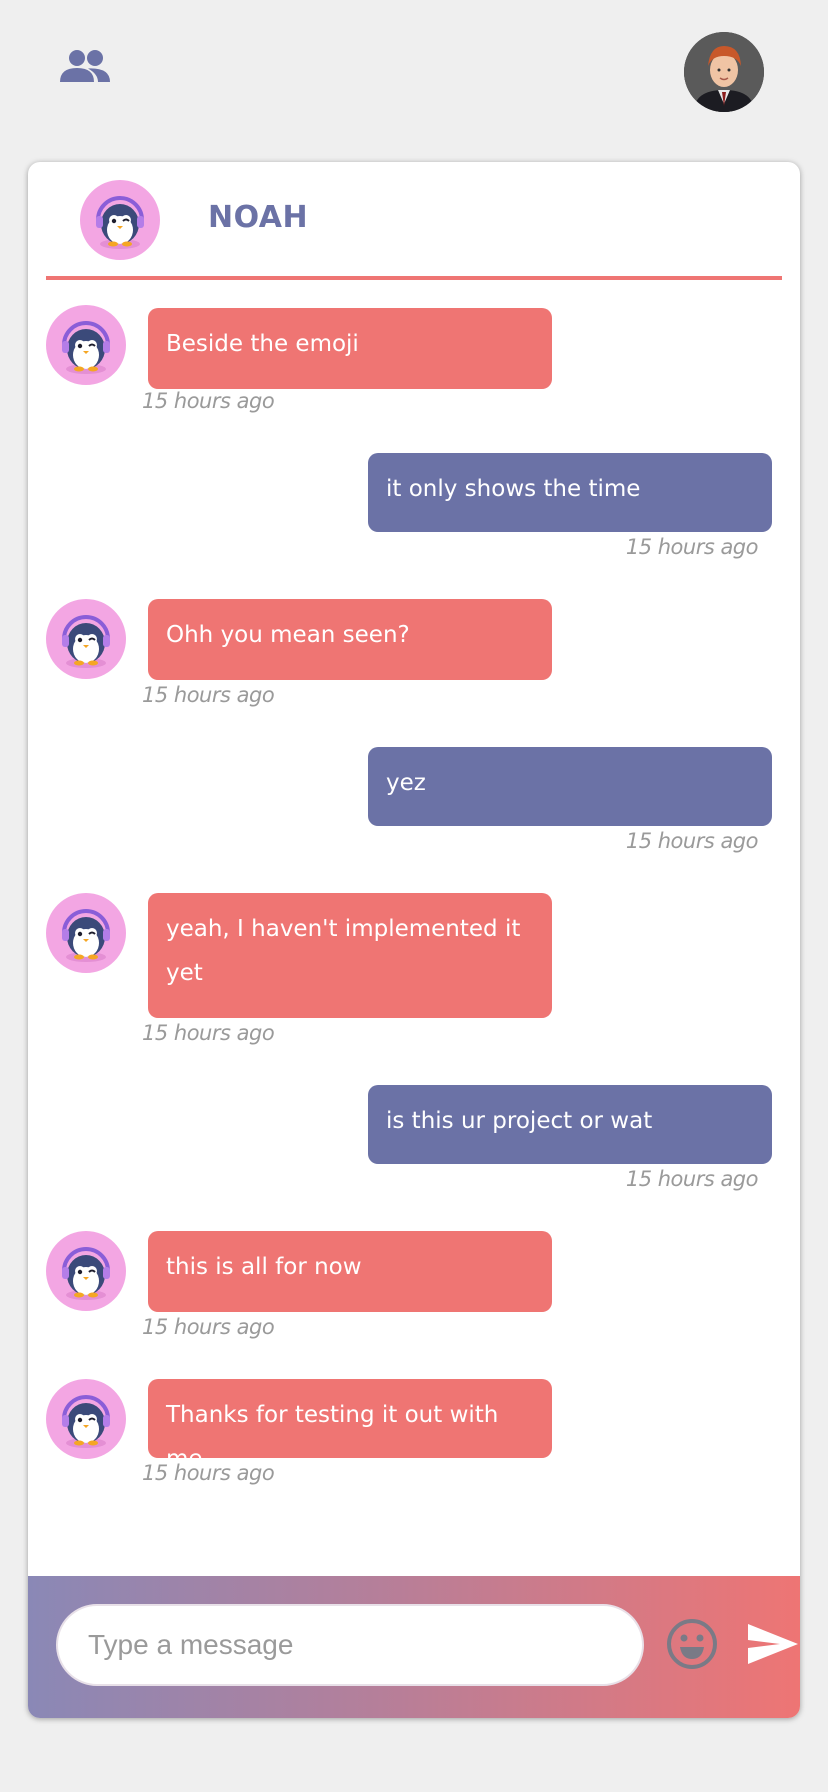 This screenshot has width=828, height=1792. Describe the element at coordinates (570, 492) in the screenshot. I see `message-bubble: it only shows the time` at that location.